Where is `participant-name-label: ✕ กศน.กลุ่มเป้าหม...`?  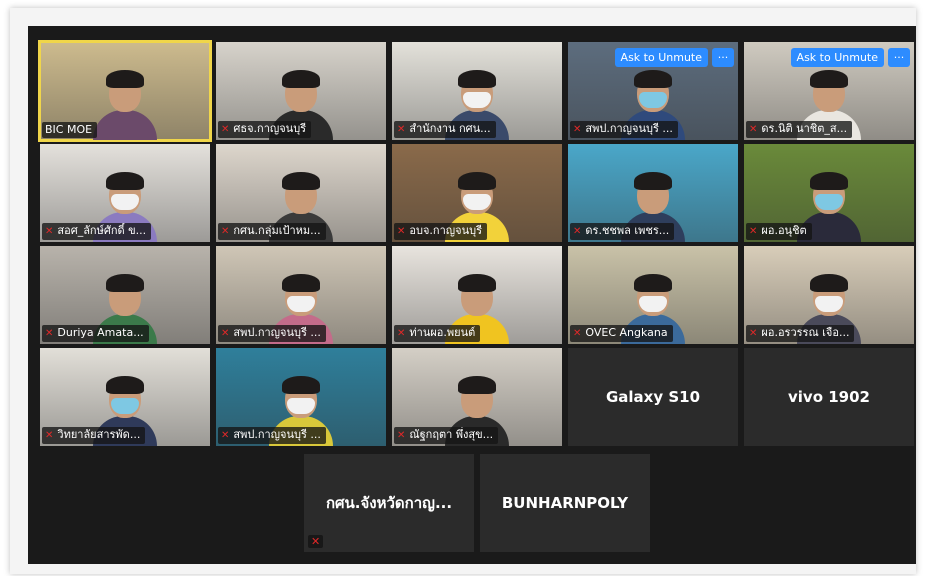
participant-name-label: ✕ กศน.กลุ่มเป้าหม... is located at coordinates (272, 231).